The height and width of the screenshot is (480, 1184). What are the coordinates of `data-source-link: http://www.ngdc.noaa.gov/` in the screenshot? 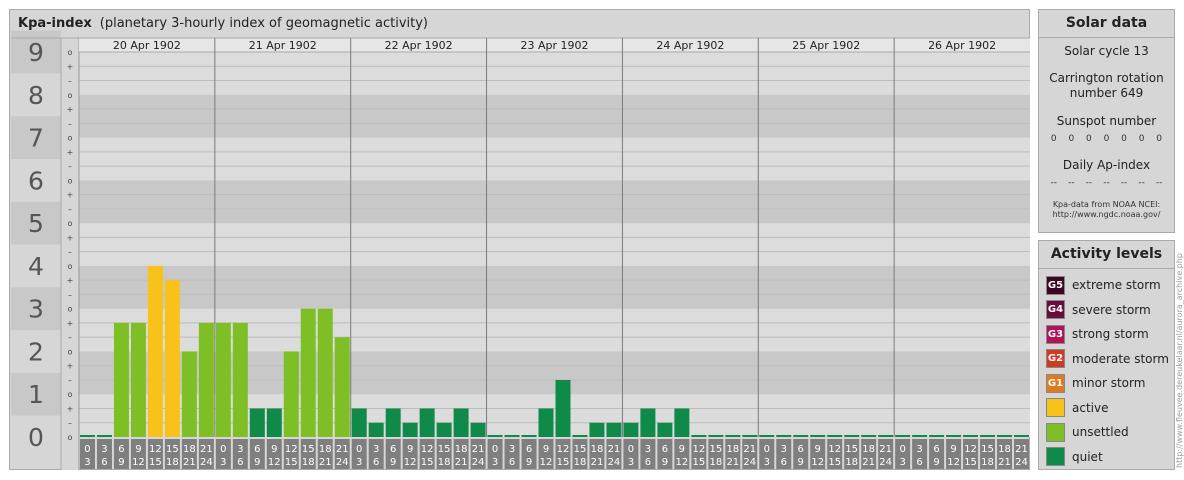 It's located at (1106, 215).